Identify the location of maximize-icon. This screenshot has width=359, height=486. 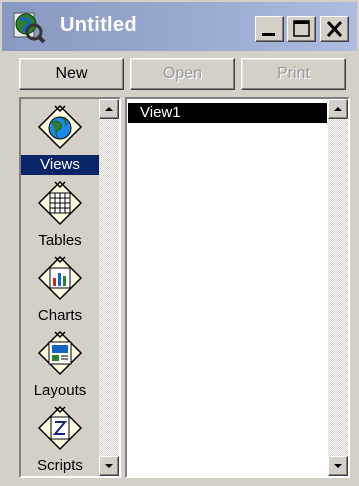
(301, 28).